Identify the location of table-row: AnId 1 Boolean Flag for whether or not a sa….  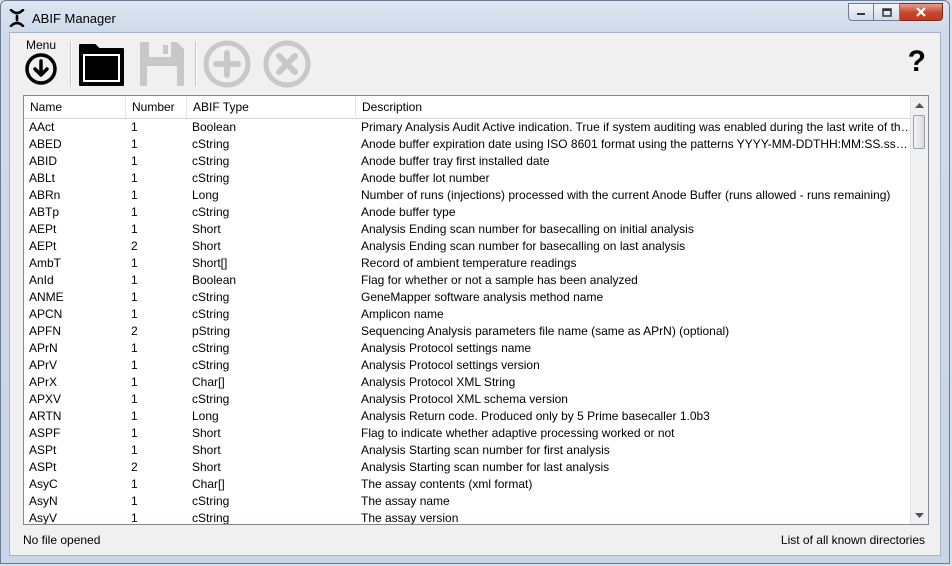
(468, 280).